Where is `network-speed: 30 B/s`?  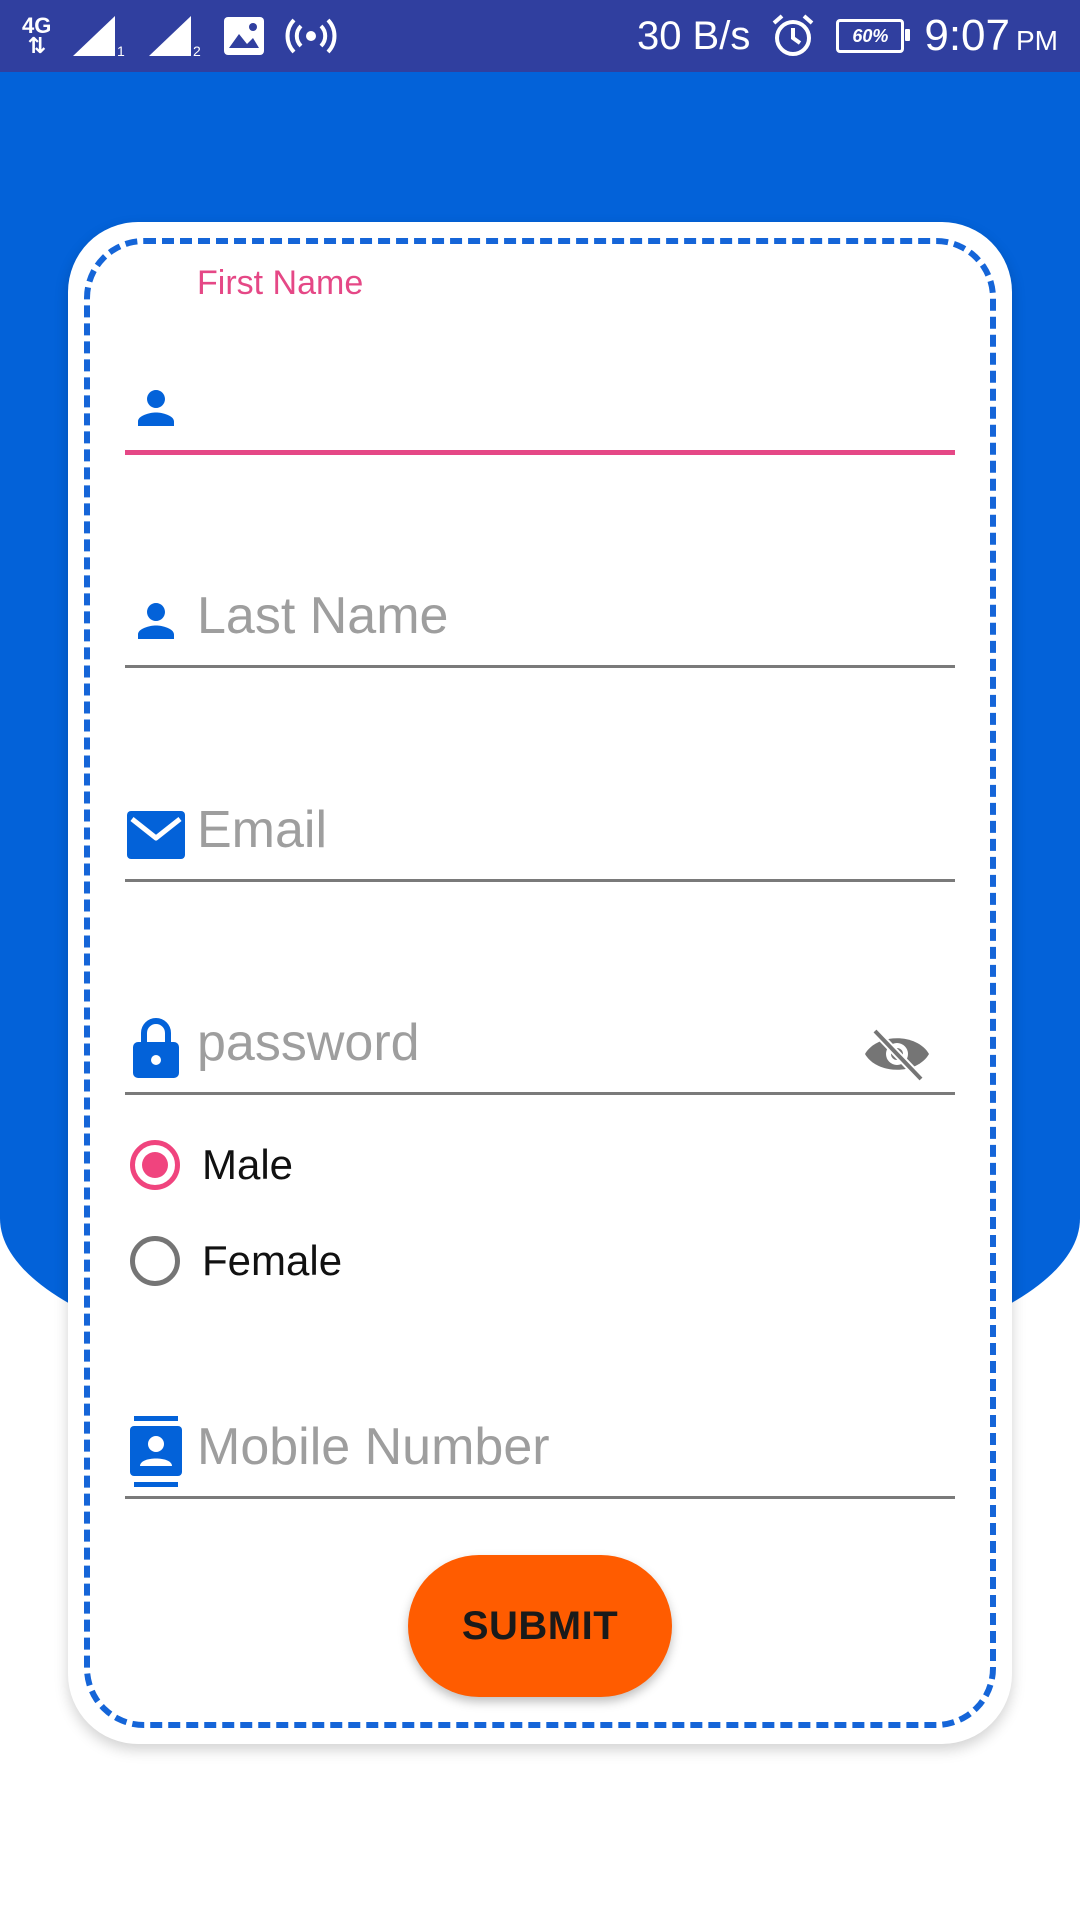 network-speed: 30 B/s is located at coordinates (693, 35).